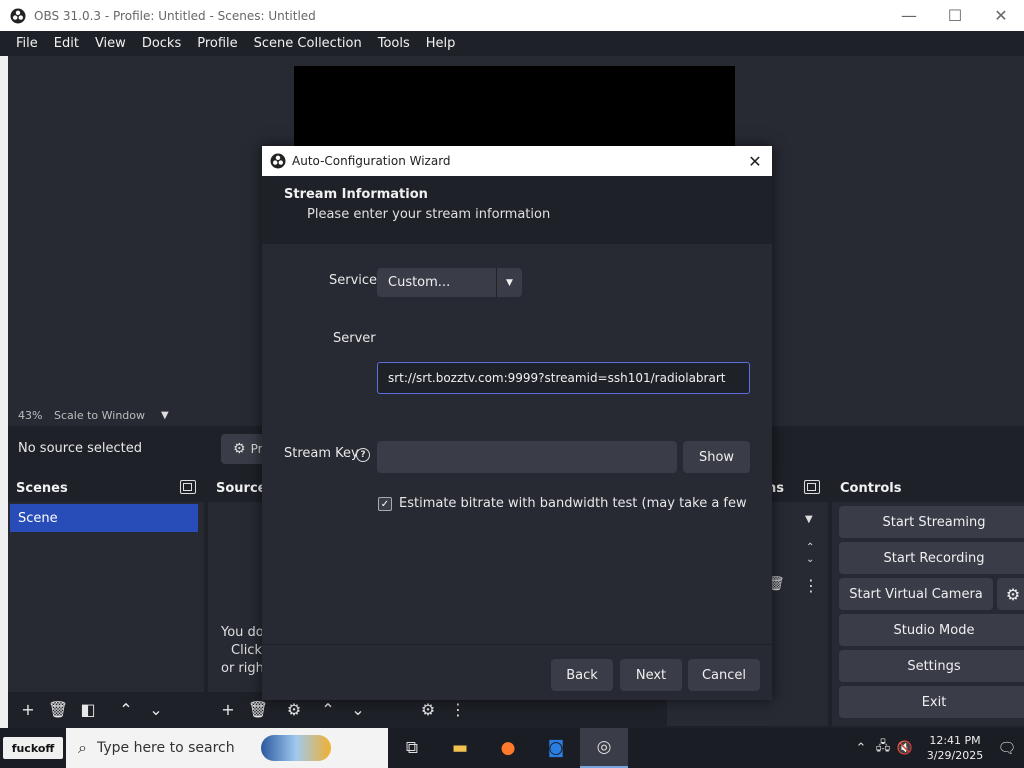 Image resolution: width=1024 pixels, height=768 pixels. Describe the element at coordinates (931, 630) in the screenshot. I see `studio-mode-button: Studio Mode` at that location.